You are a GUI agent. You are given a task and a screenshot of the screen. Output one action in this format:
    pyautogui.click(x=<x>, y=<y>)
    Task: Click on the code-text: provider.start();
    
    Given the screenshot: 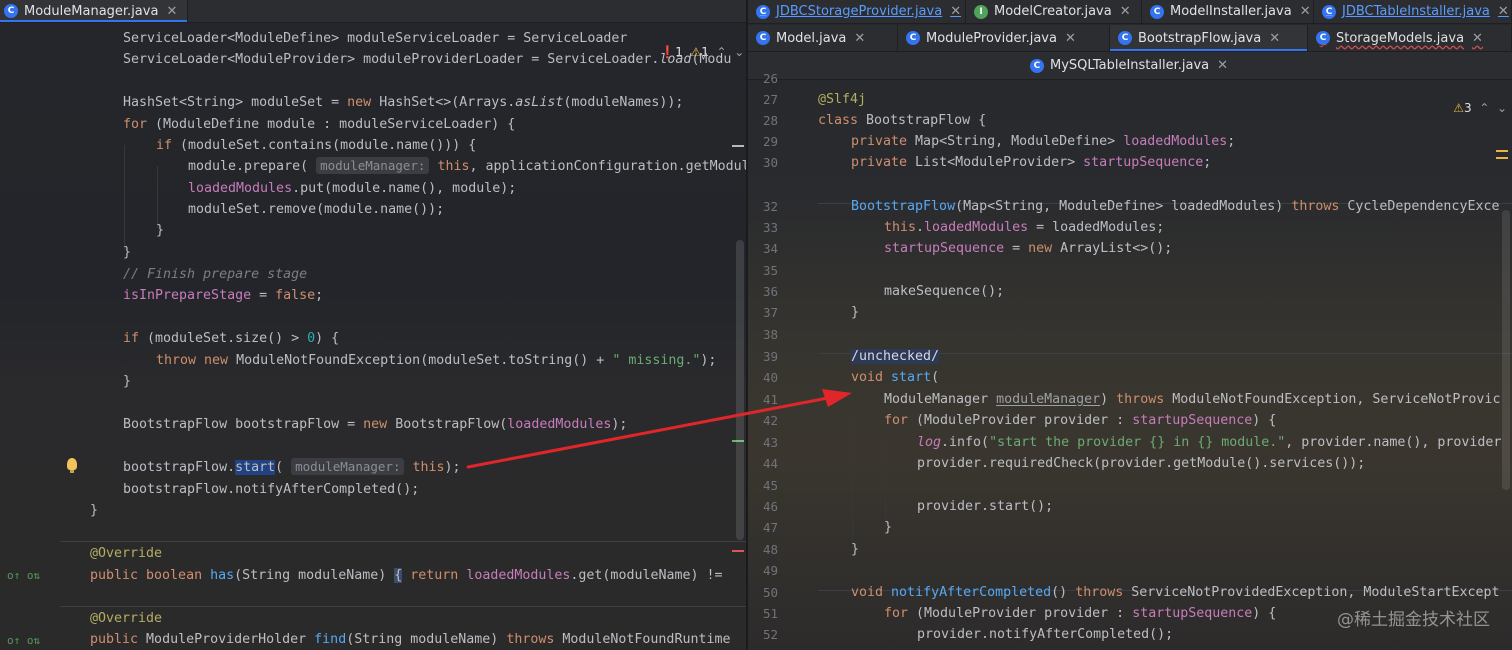 What is the action you would take?
    pyautogui.click(x=985, y=506)
    